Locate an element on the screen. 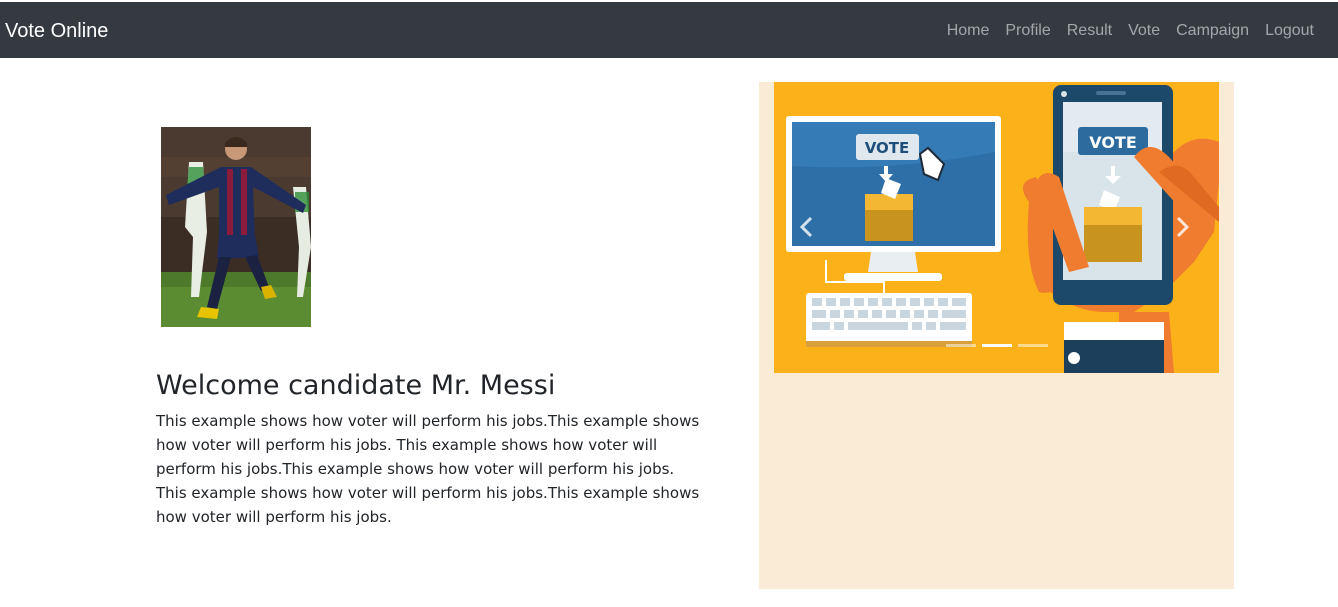 This screenshot has width=1338, height=607. brand-title: Vote Online is located at coordinates (56, 31).